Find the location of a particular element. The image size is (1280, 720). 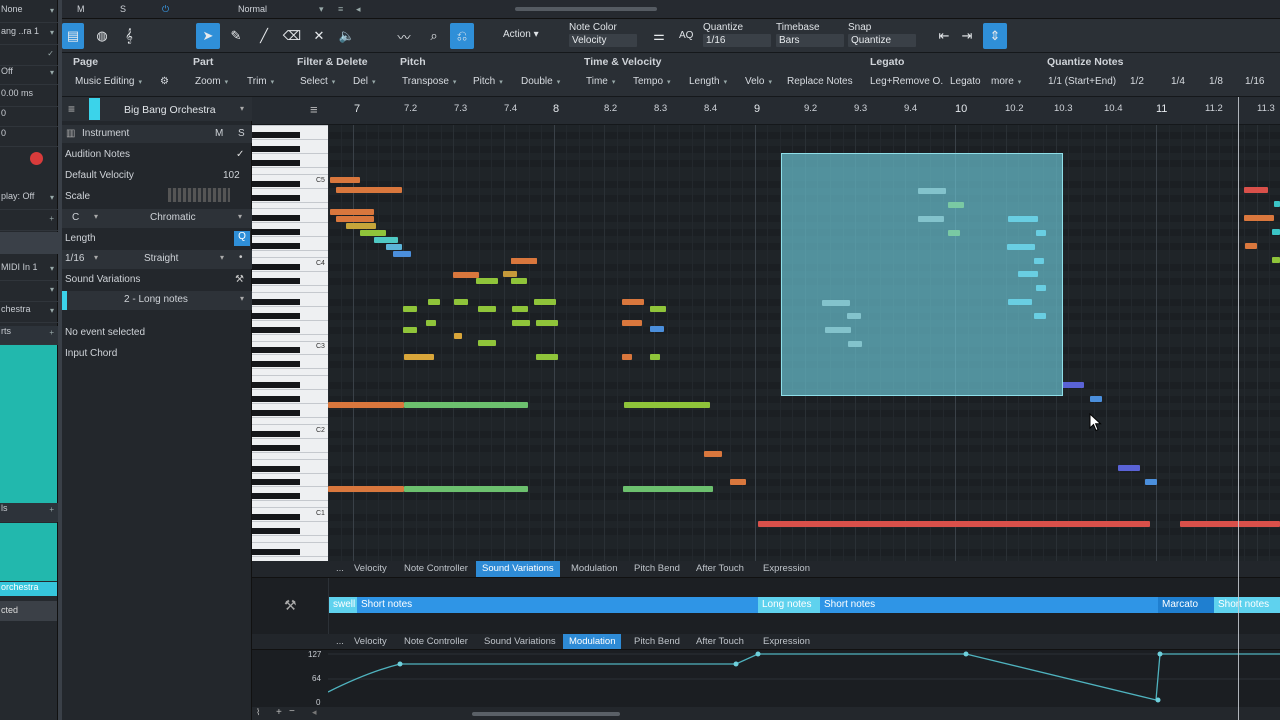

follow-icon: ⎌ is located at coordinates (462, 36).